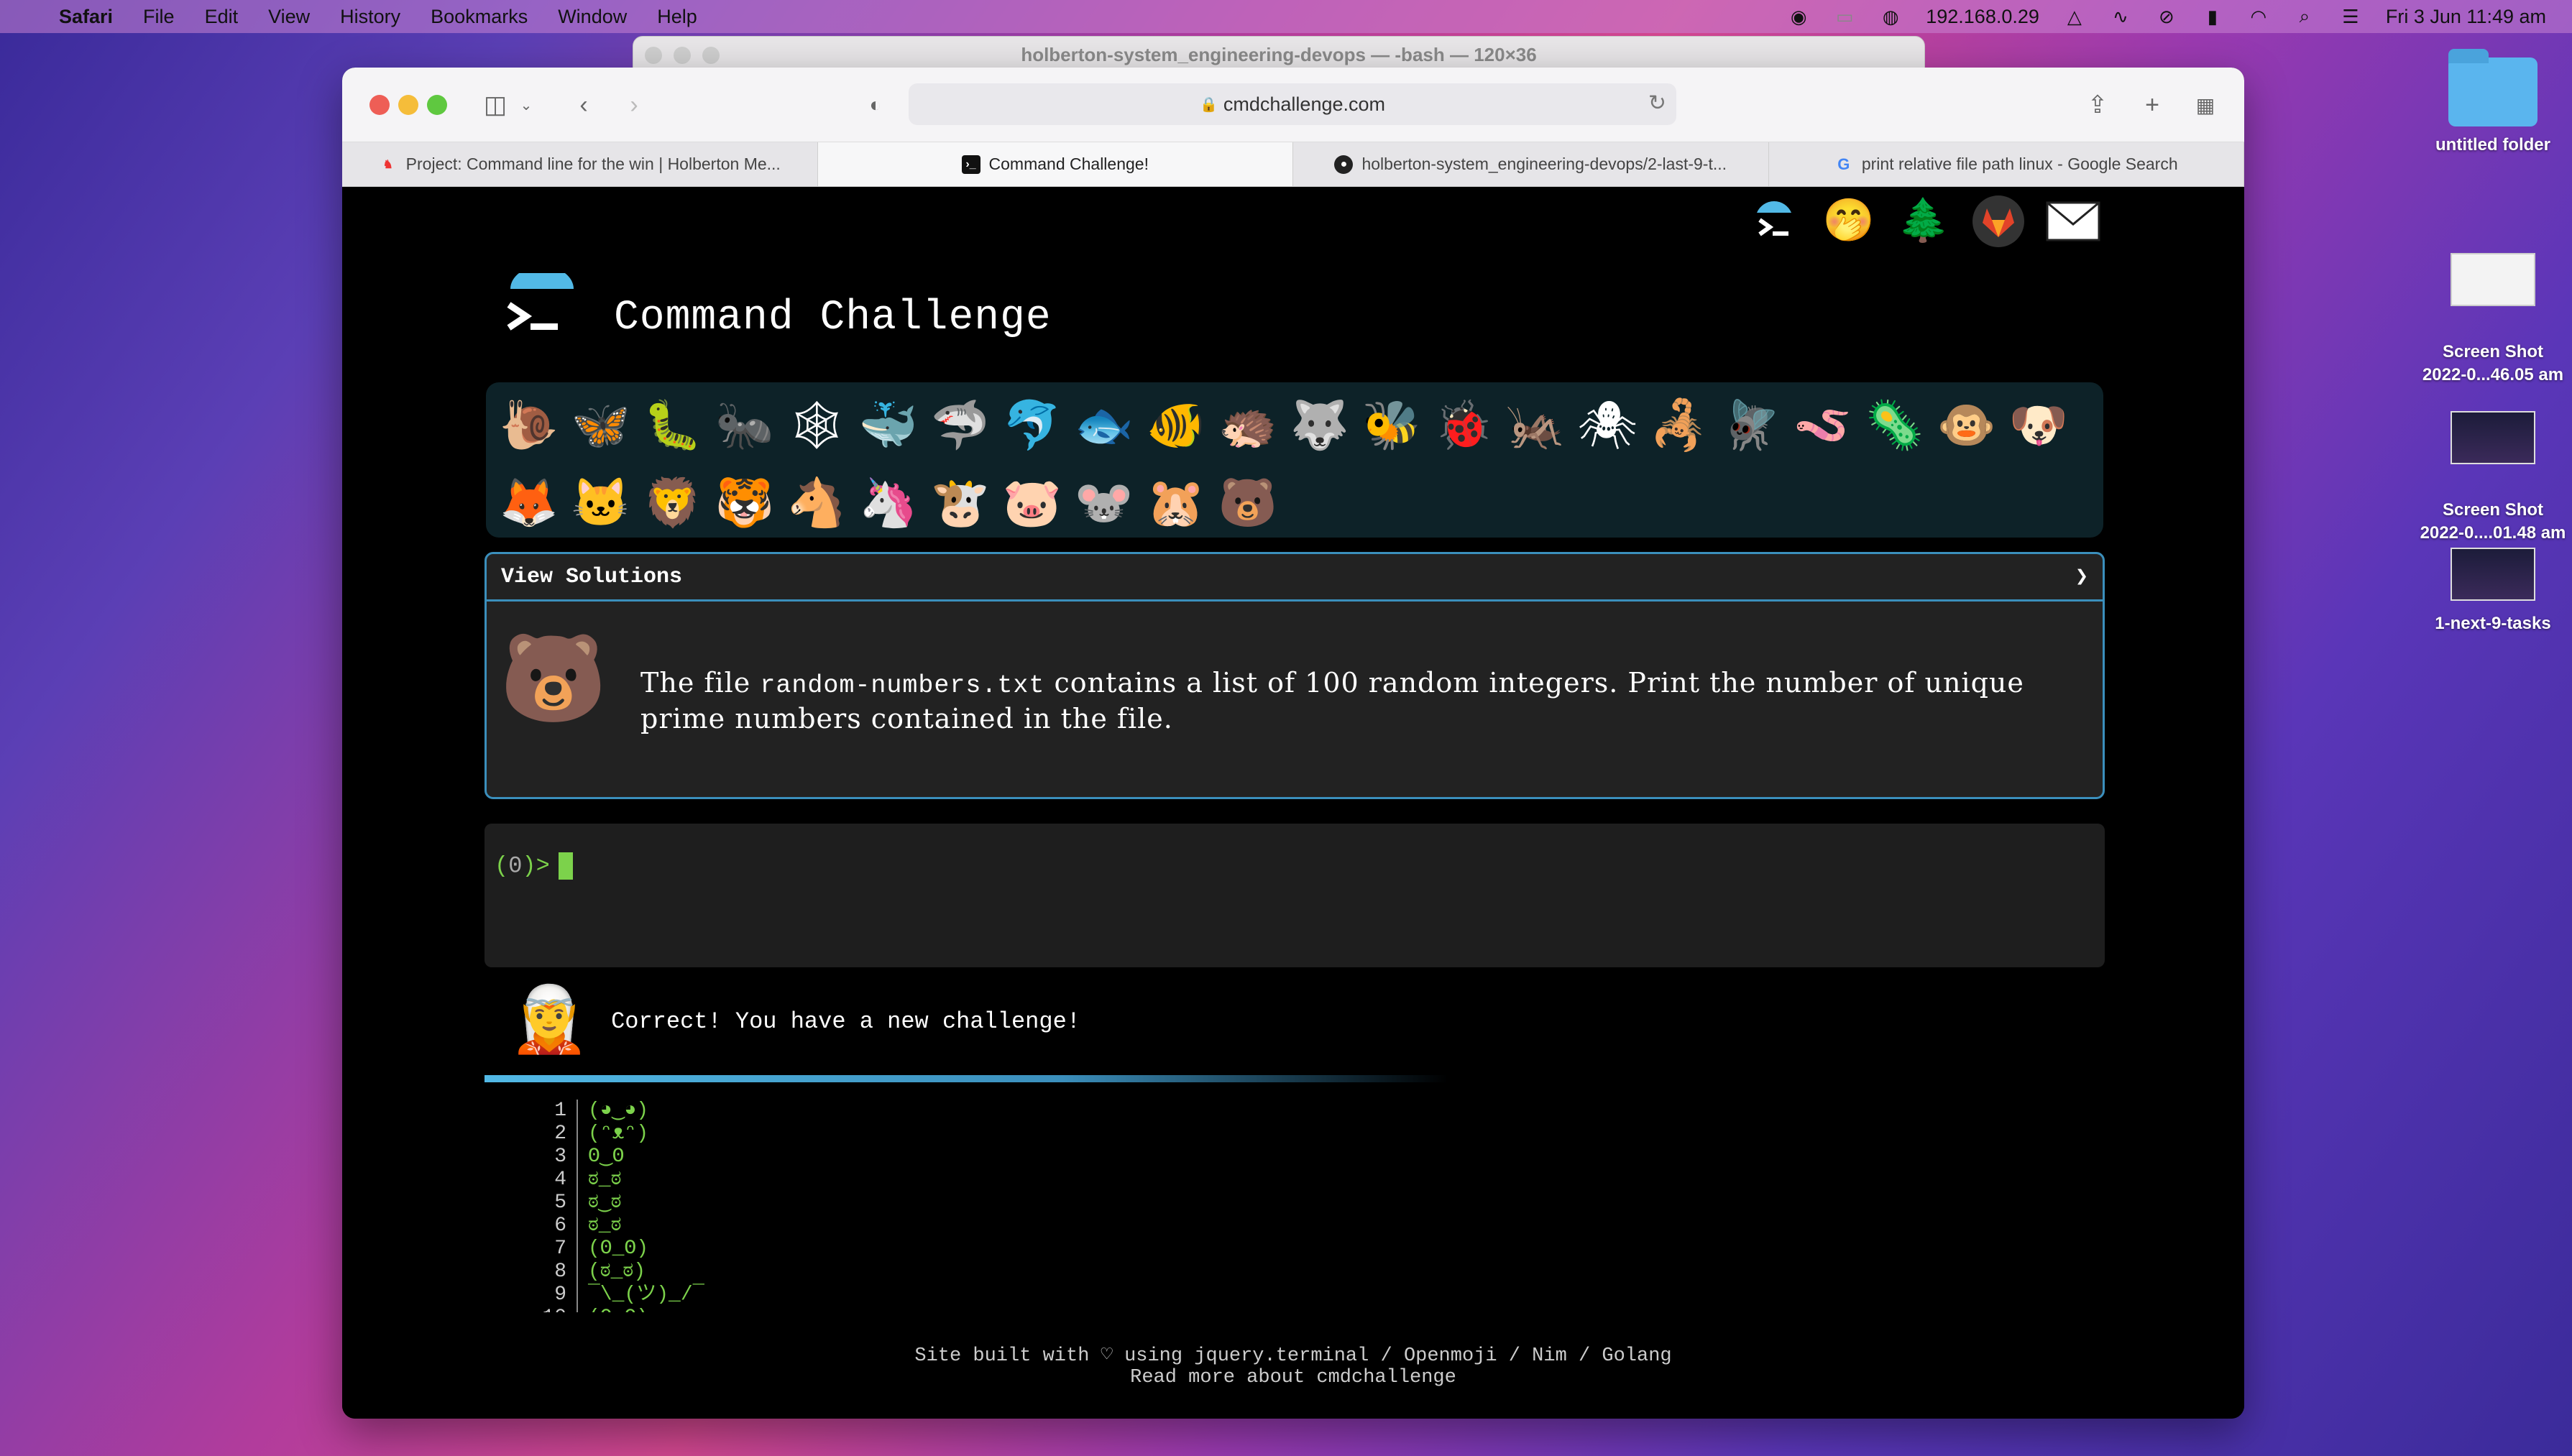 This screenshot has width=2572, height=1456. Describe the element at coordinates (2304, 16) in the screenshot. I see `search-icon: ⌕` at that location.